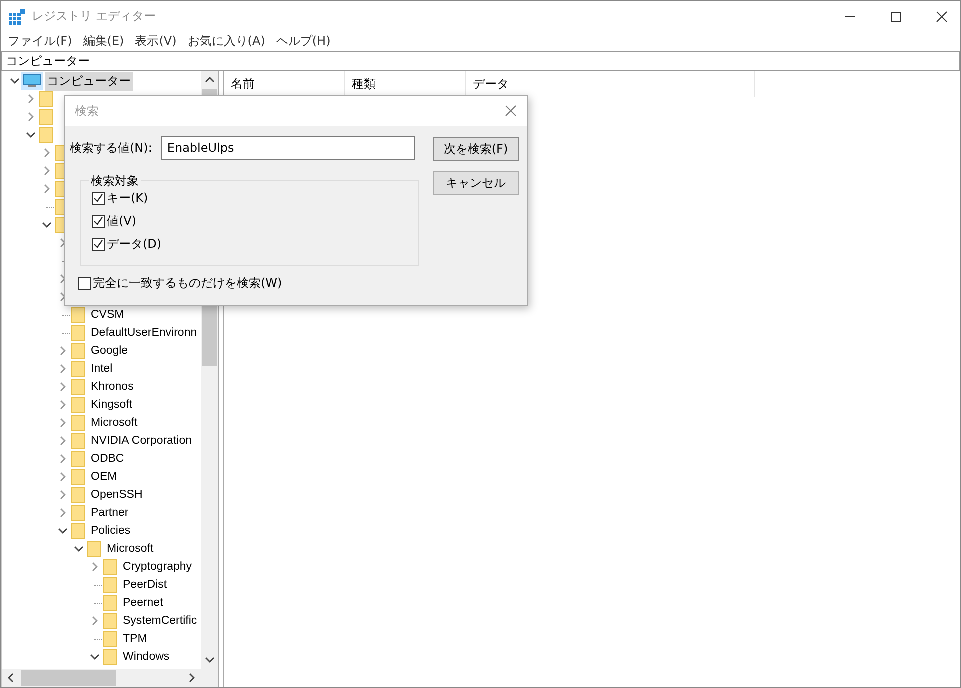 The height and width of the screenshot is (688, 961). I want to click on menu-item: 表示(V), so click(156, 41).